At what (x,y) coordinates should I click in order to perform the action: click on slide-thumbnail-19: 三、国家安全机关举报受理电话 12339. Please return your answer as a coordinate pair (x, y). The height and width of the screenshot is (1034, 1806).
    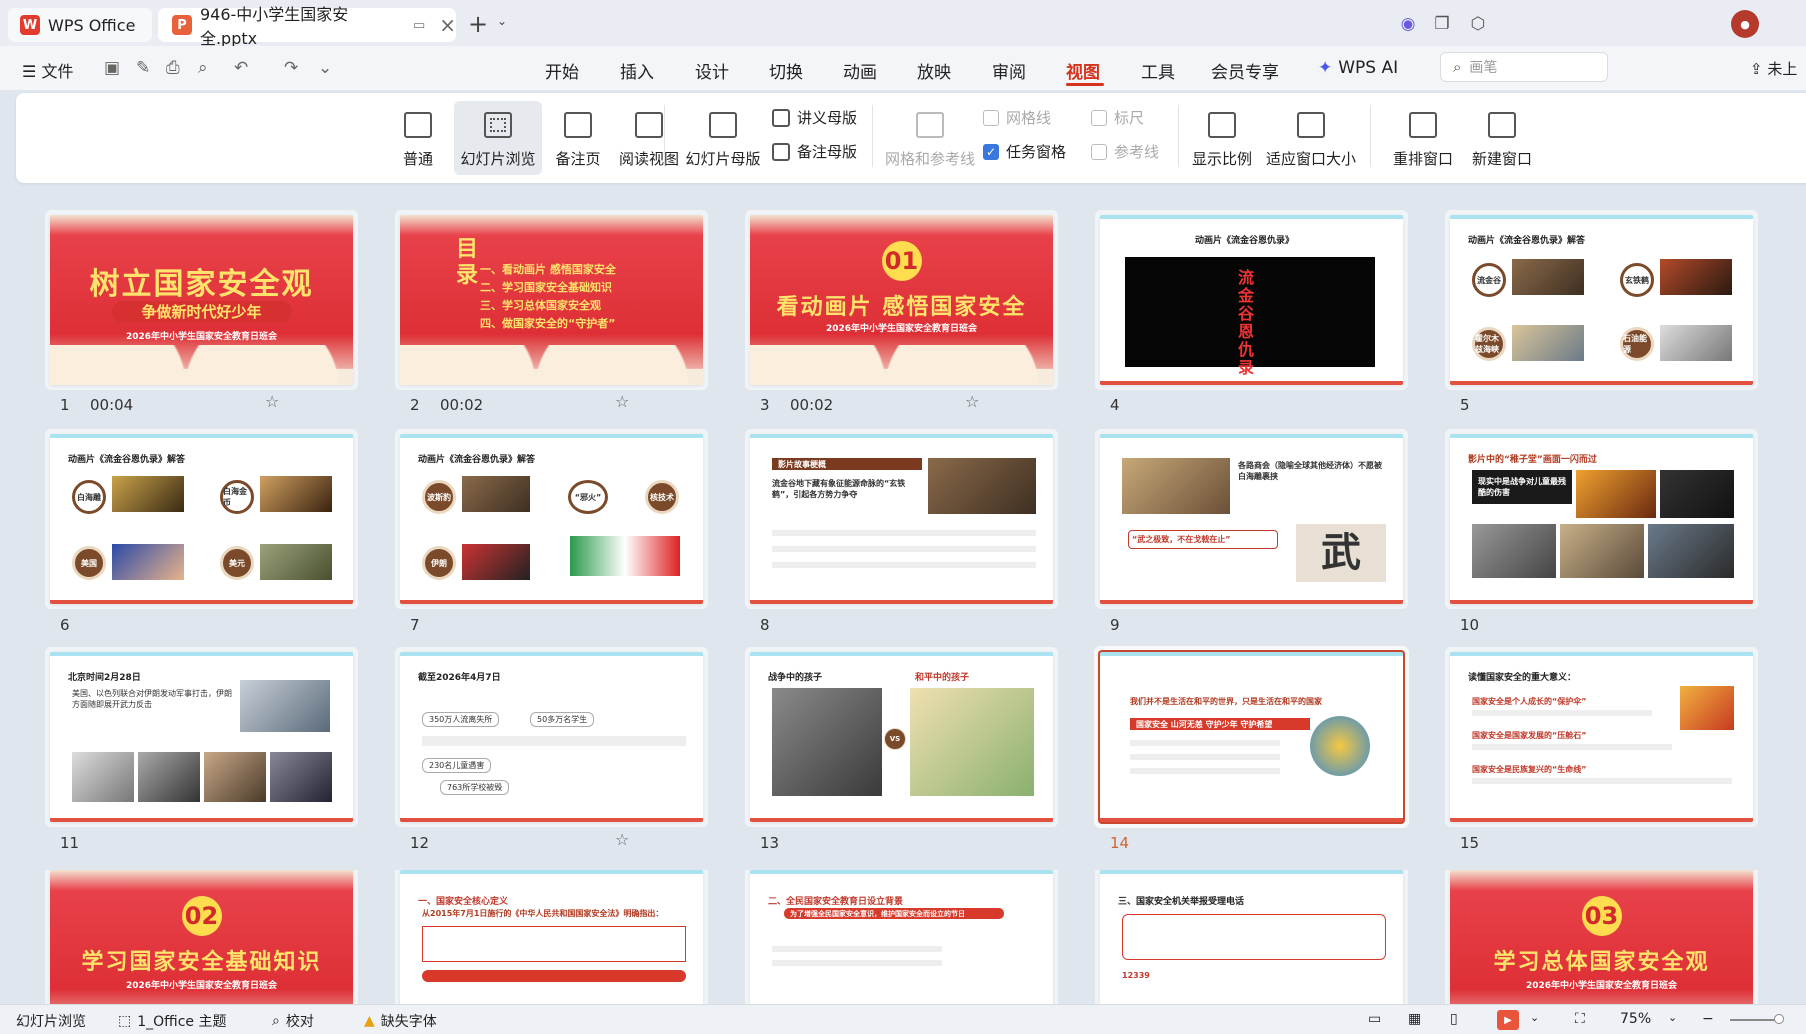
    Looking at the image, I should click on (1251, 937).